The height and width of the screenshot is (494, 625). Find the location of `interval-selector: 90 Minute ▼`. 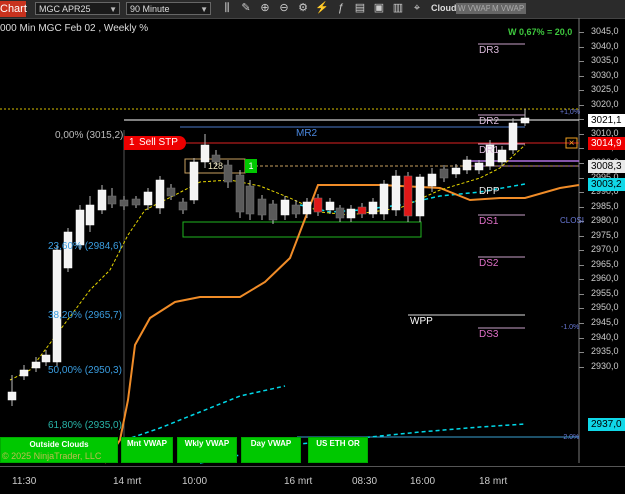

interval-selector: 90 Minute ▼ is located at coordinates (168, 8).